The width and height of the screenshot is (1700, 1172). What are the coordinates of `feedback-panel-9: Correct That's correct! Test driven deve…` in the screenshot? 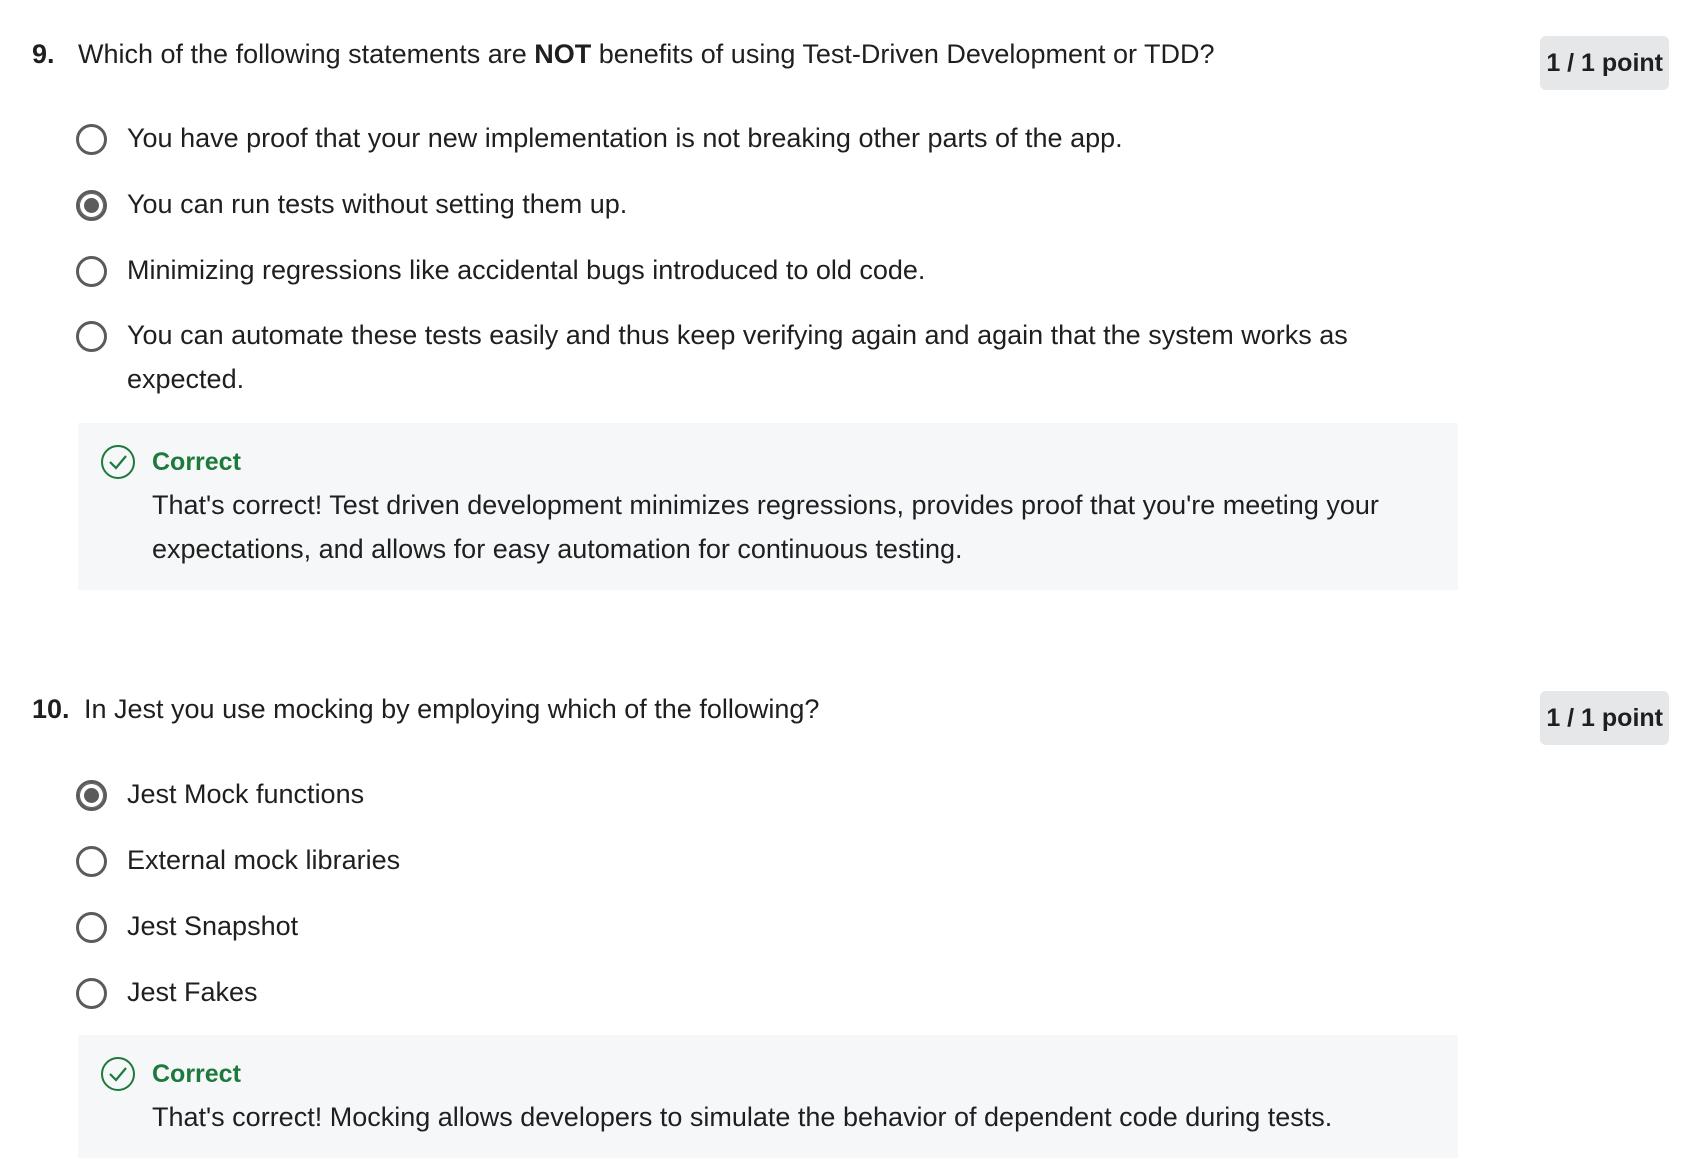 It's located at (768, 506).